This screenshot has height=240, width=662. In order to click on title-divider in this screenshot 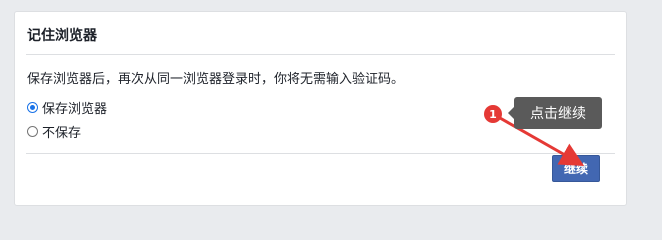, I will do `click(320, 54)`.